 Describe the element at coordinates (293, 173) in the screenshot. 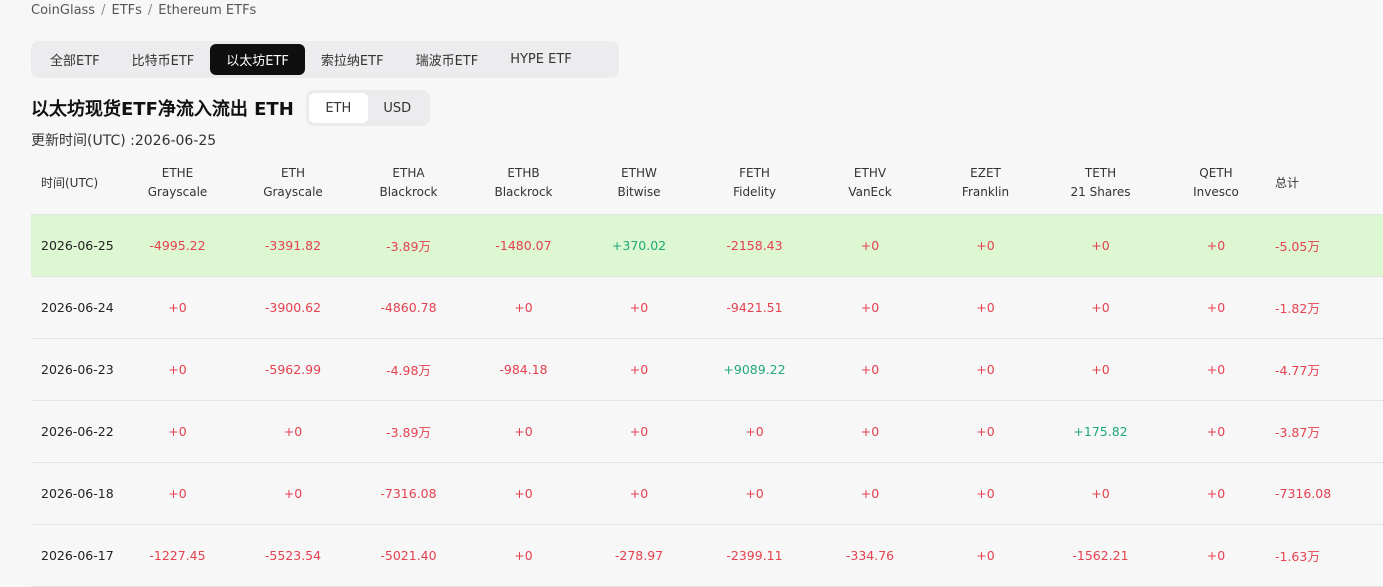

I see `column-ticker: ETH` at that location.